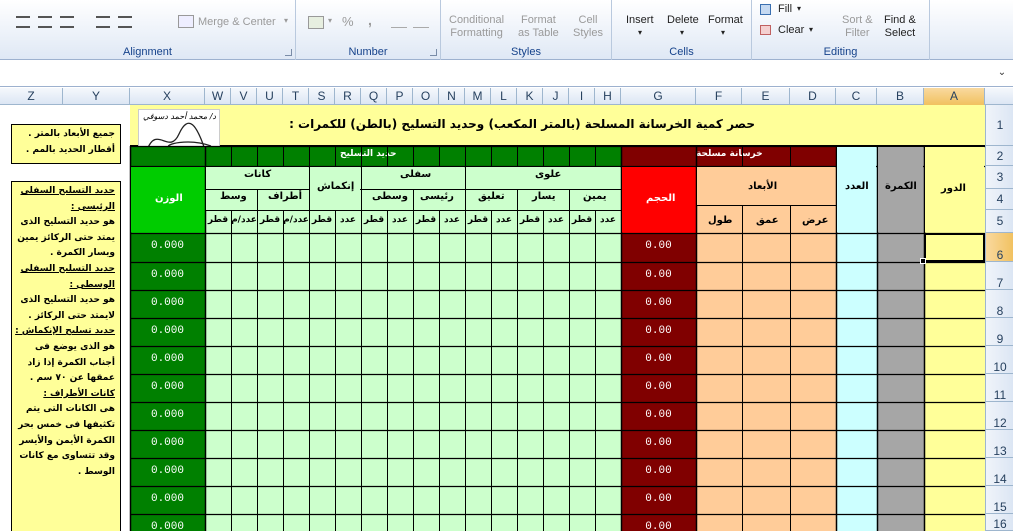 The image size is (1013, 531). What do you see at coordinates (244, 96) in the screenshot?
I see `column-header-v: V` at bounding box center [244, 96].